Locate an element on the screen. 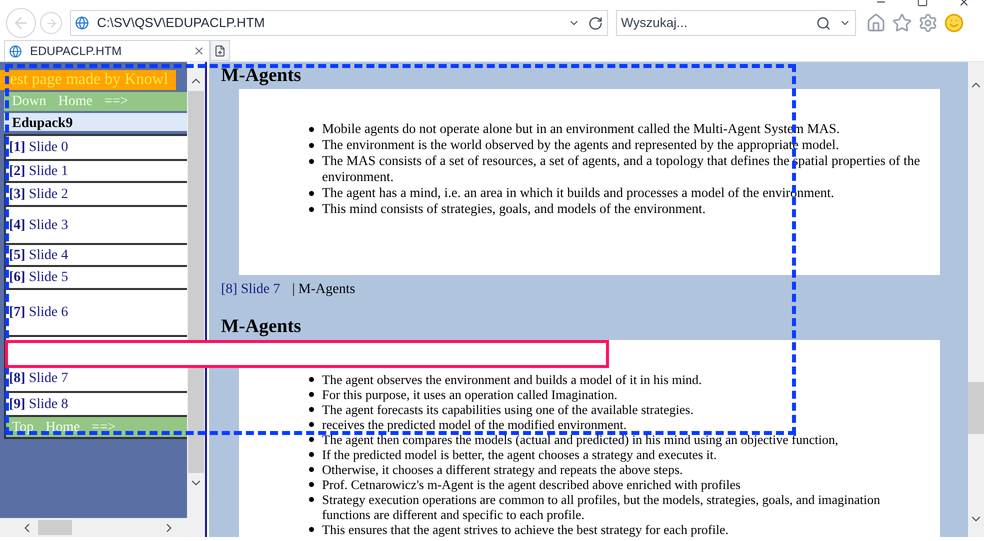  bullet-text: The agent forecasts its capabilities using one of the available strategies. is located at coordinates (508, 409).